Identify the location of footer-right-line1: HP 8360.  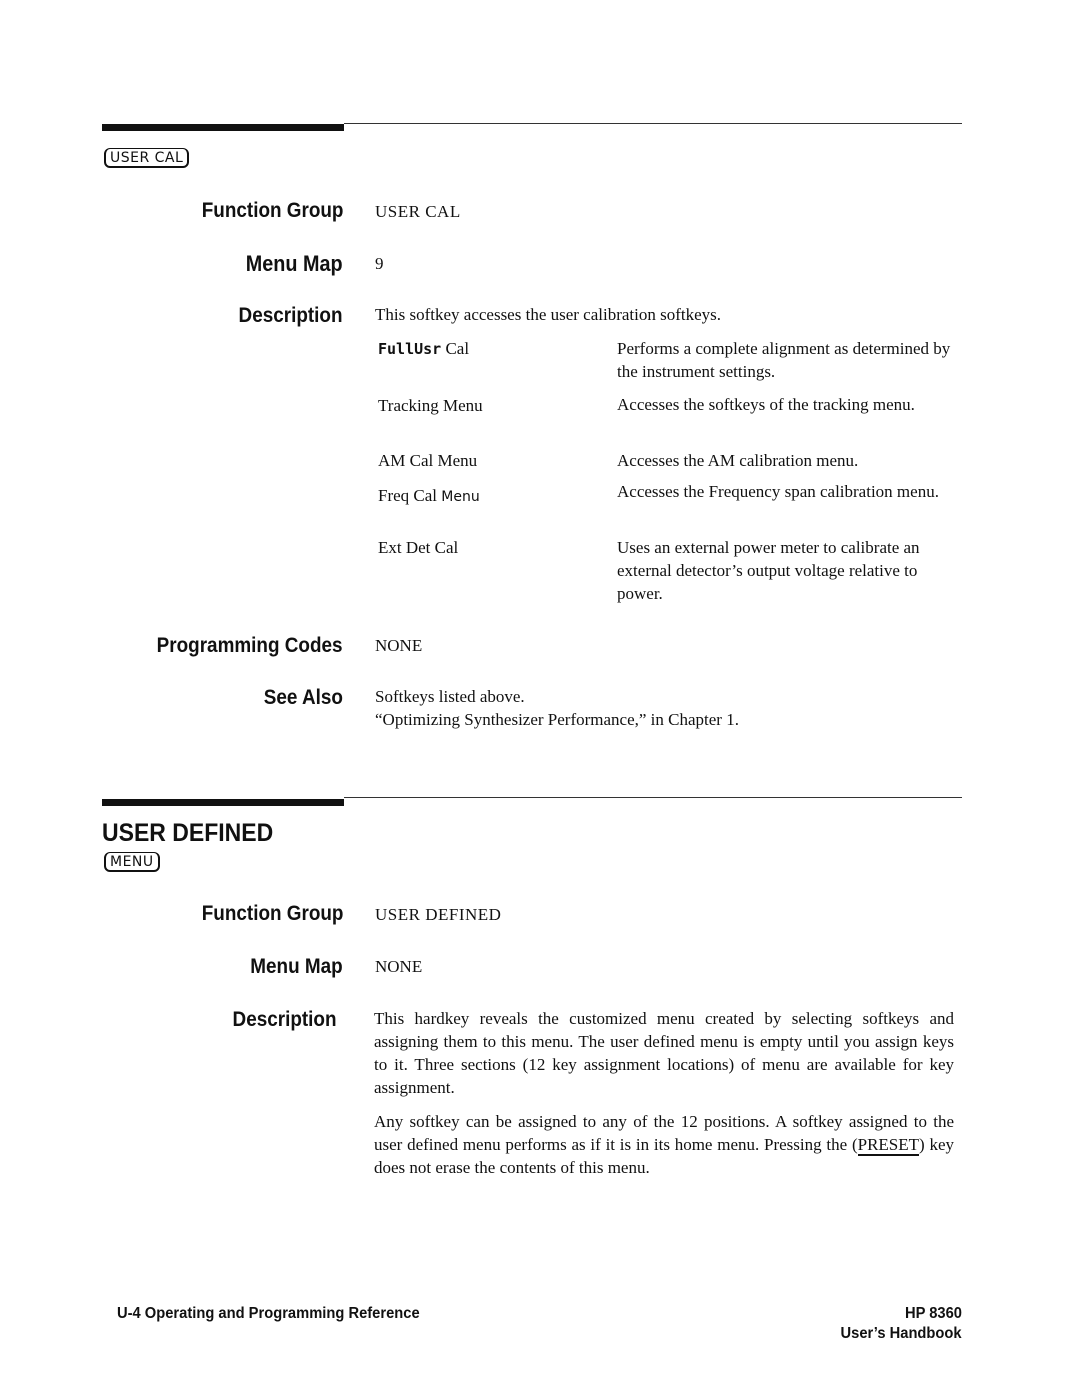
(933, 1313).